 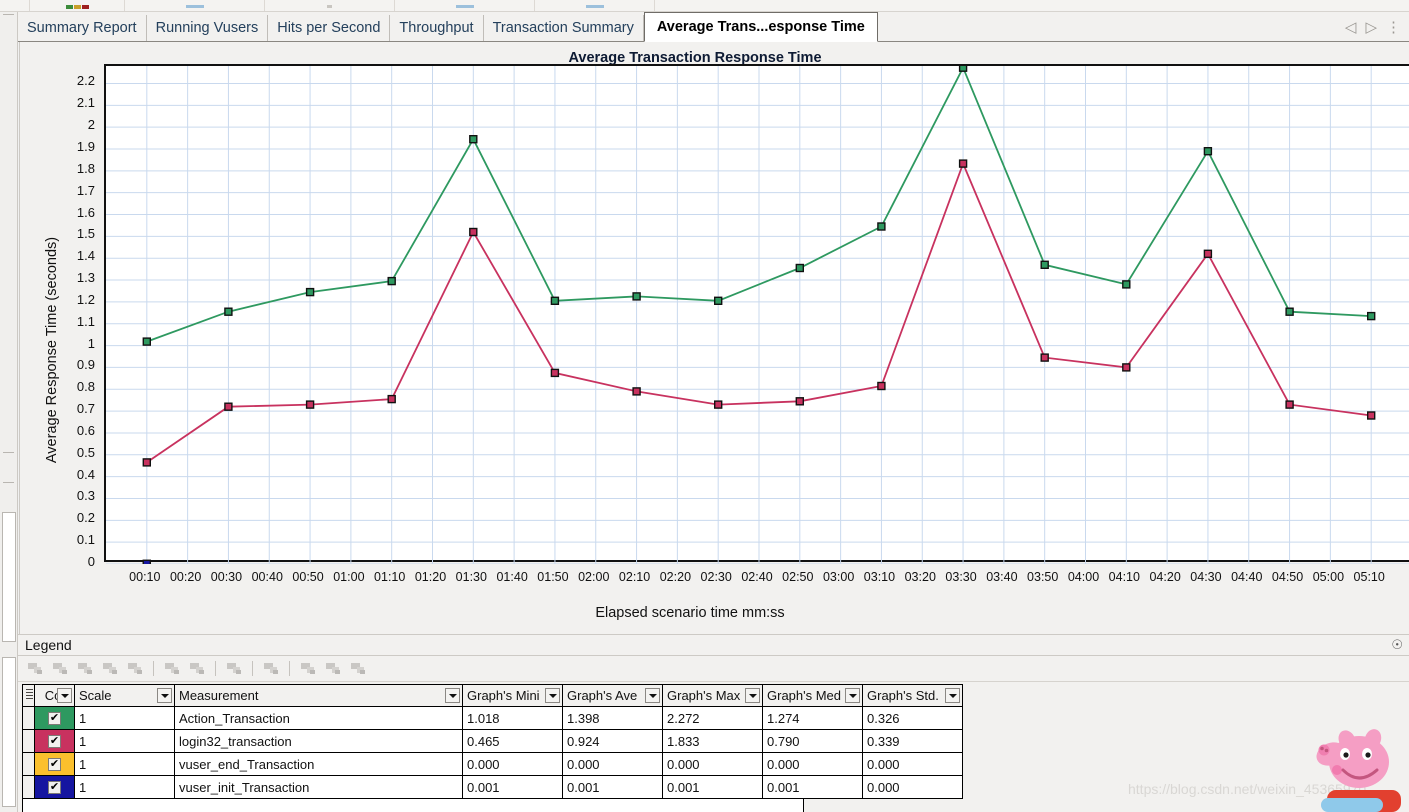 I want to click on x-axis-tick-label: 02:20, so click(x=675, y=577).